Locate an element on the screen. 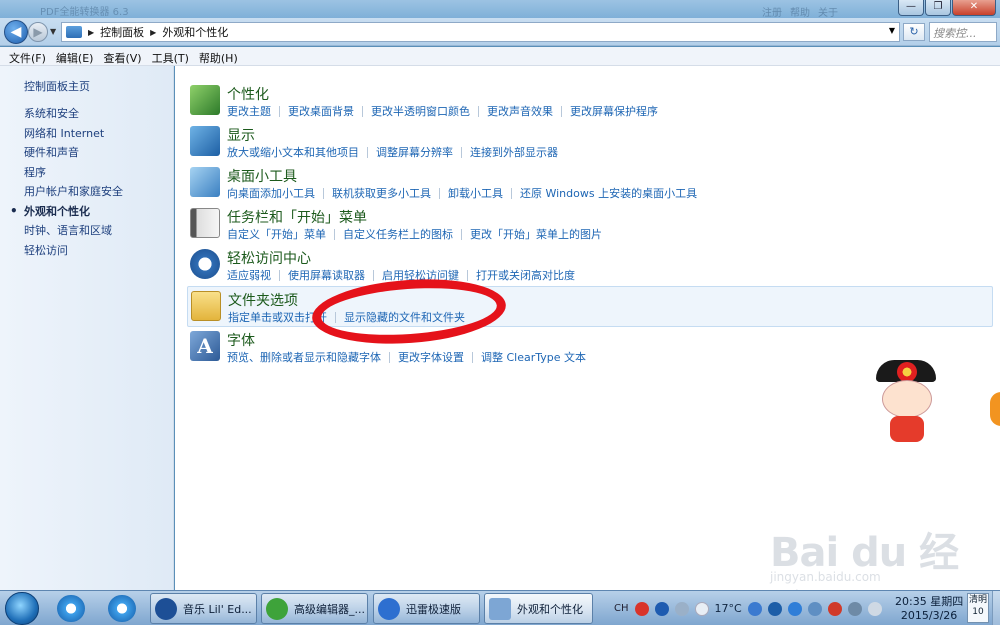 This screenshot has height=625, width=1000. link-change-start-picture: 更改「开始」菜单上的图片 is located at coordinates (536, 234).